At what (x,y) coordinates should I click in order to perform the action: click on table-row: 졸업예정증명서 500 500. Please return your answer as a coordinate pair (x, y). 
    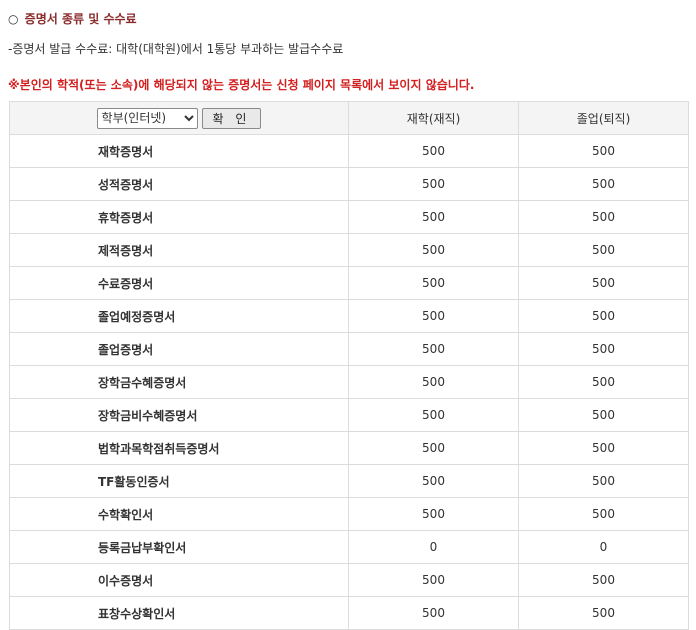
    Looking at the image, I should click on (349, 316).